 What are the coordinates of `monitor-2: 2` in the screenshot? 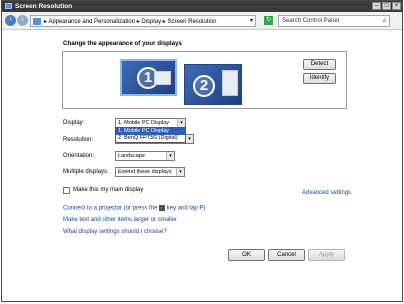 It's located at (213, 84).